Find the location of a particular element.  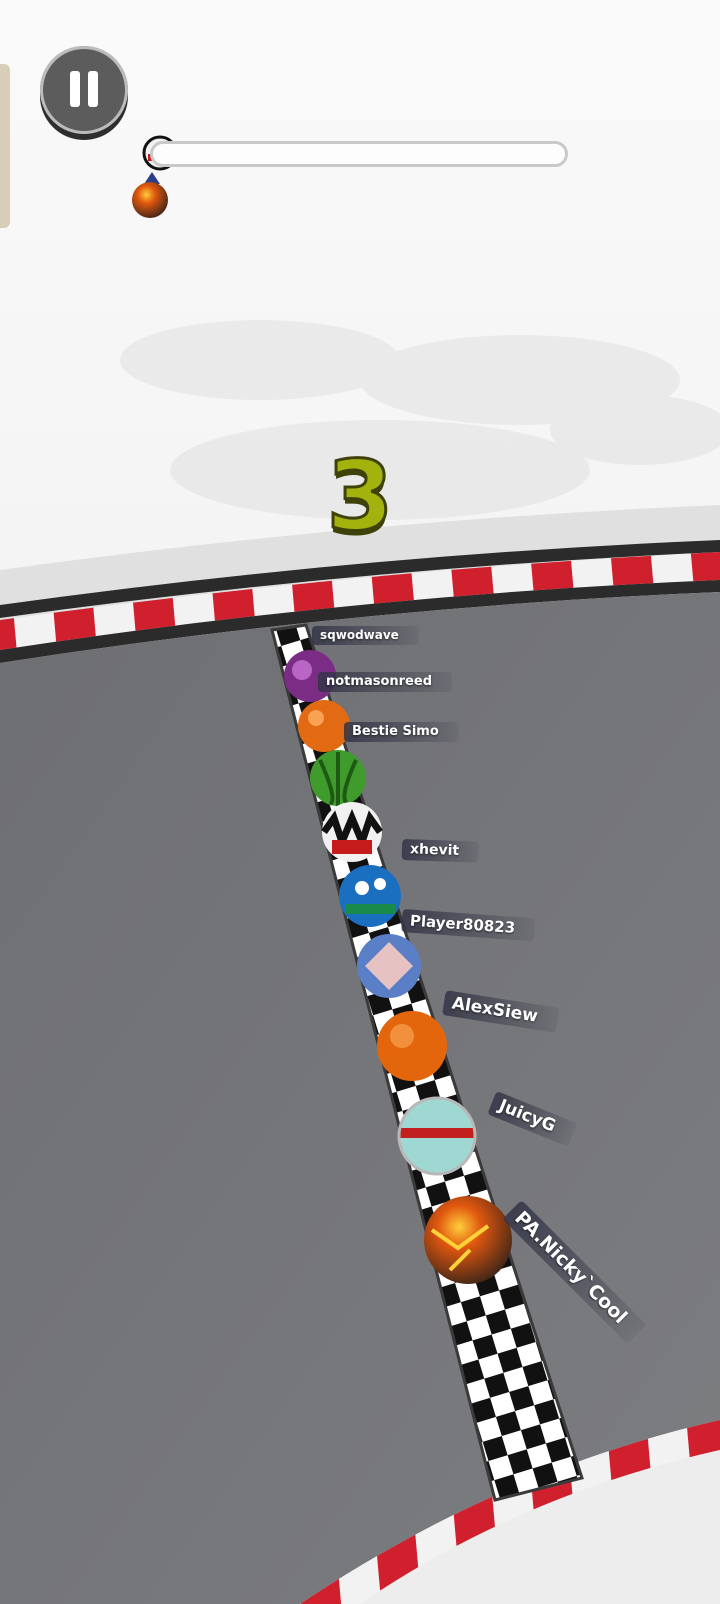

pause-icon is located at coordinates (75, 89).